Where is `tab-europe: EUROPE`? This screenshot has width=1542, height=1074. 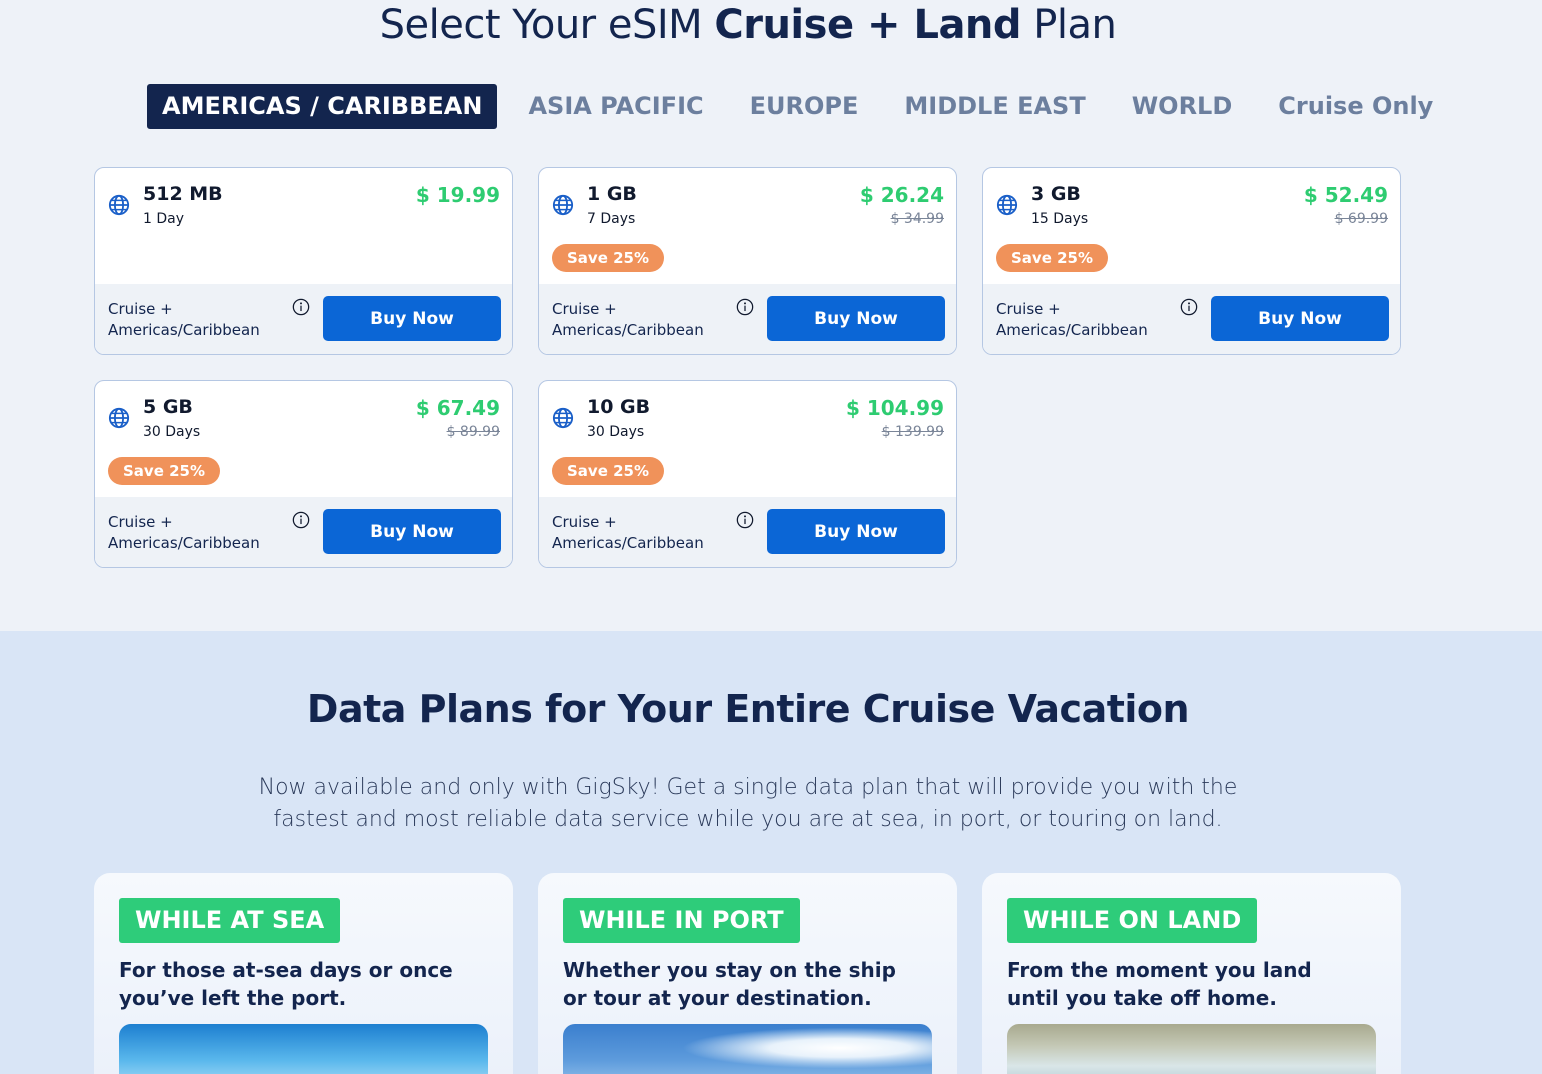
tab-europe: EUROPE is located at coordinates (804, 106).